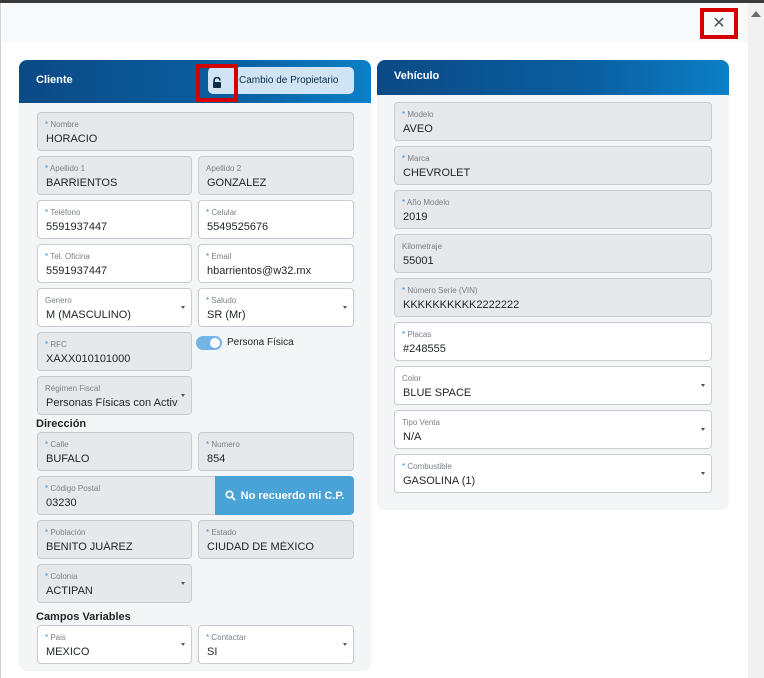 Image resolution: width=764 pixels, height=678 pixels. Describe the element at coordinates (292, 495) in the screenshot. I see `no-recuerdo-cp-label: No recuerdo mi C.P.` at that location.